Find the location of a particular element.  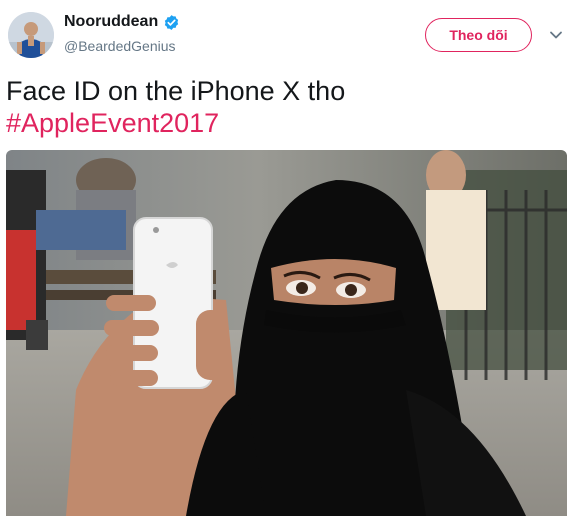

verified-badge-icon is located at coordinates (172, 22).